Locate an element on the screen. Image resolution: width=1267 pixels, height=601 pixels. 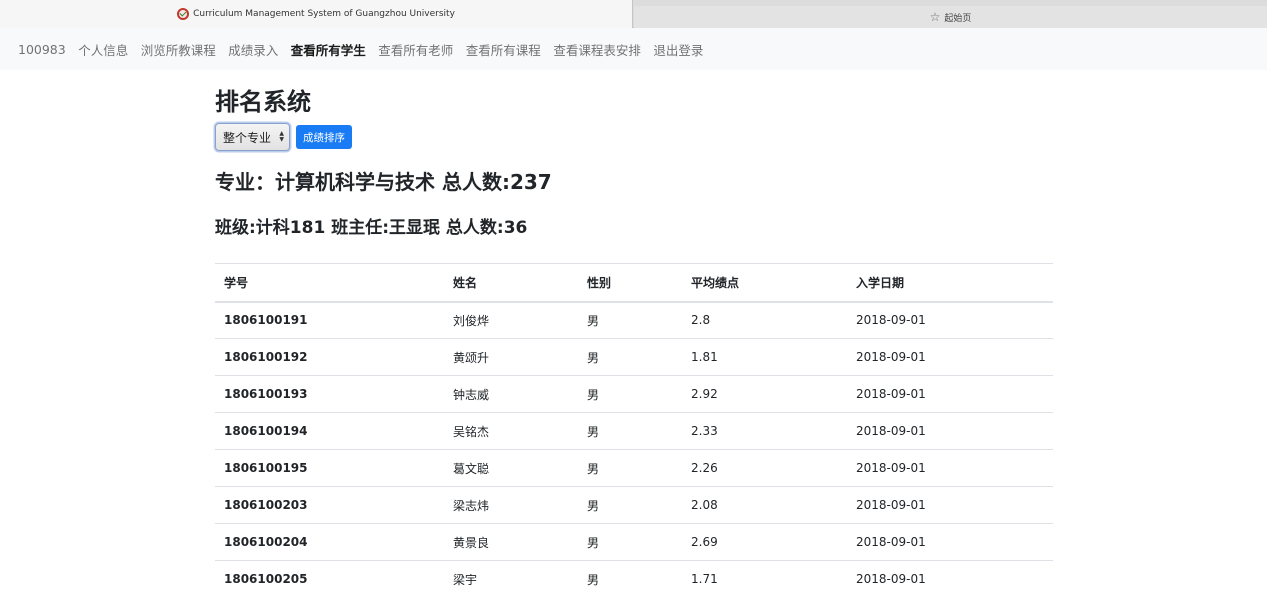
cell-student-id: 1806100204 is located at coordinates (329, 542).